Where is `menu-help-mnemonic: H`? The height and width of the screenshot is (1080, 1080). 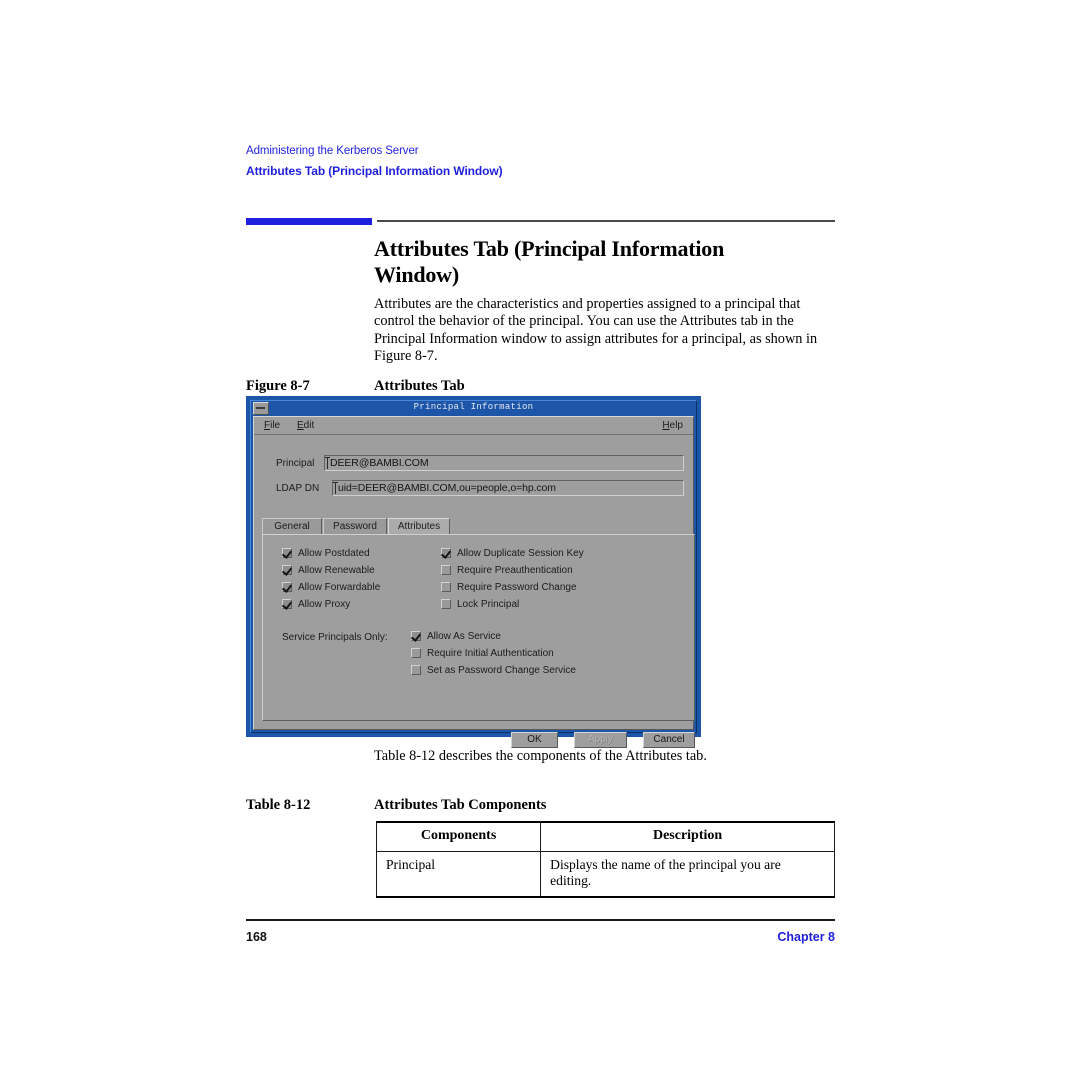
menu-help-mnemonic: H is located at coordinates (666, 425).